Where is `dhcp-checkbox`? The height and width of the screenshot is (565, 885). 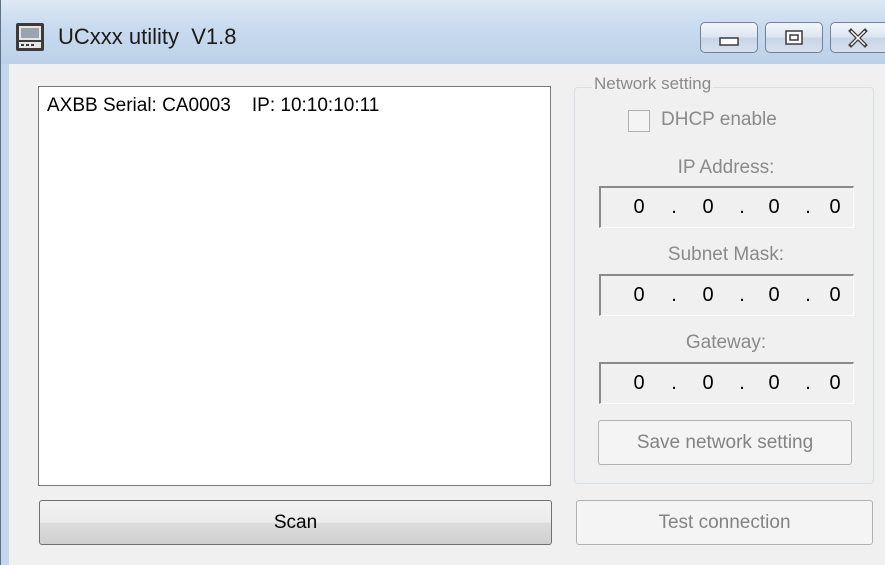
dhcp-checkbox is located at coordinates (639, 121).